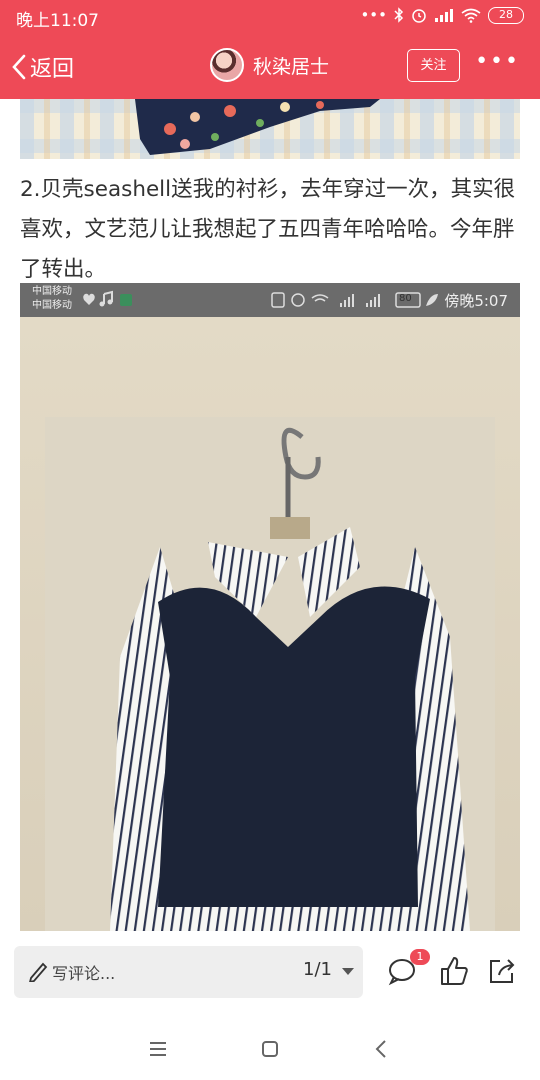 The width and height of the screenshot is (540, 1080). I want to click on follow-button: 关注, so click(433, 65).